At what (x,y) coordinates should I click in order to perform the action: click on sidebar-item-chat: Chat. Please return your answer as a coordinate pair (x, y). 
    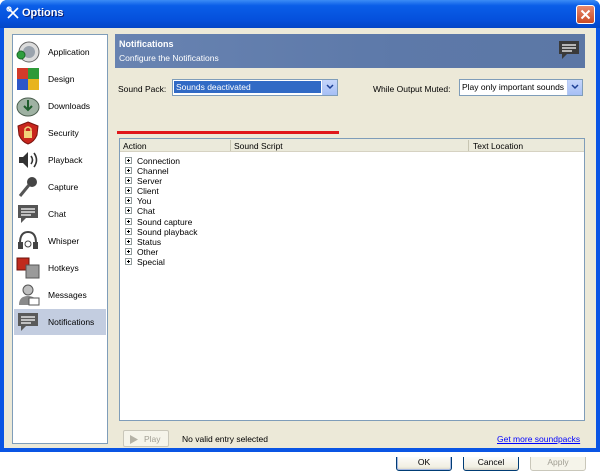
    Looking at the image, I should click on (60, 214).